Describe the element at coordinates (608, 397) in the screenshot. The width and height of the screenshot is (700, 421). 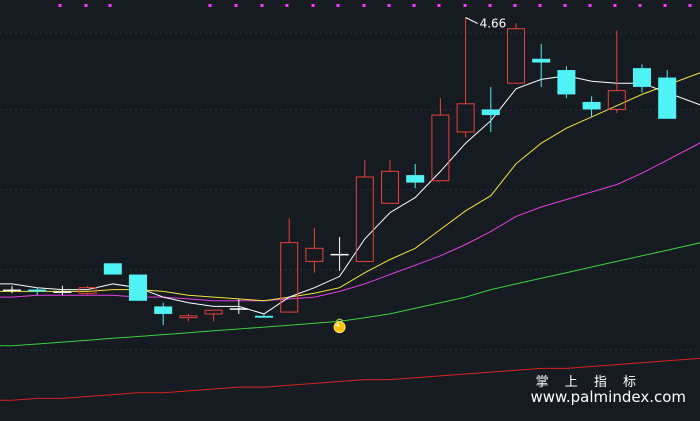
I see `watermark-url: www.palmindex.com` at that location.